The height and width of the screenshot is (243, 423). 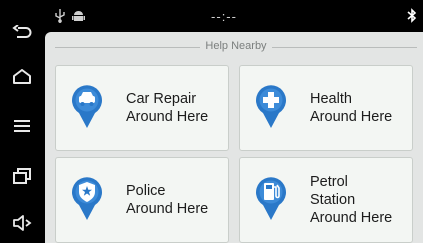 I want to click on clock: --:--, so click(x=224, y=16).